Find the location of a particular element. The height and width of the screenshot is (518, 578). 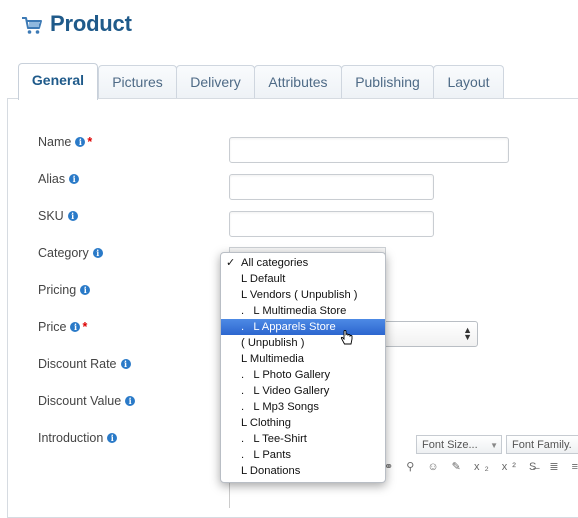

cart-icon is located at coordinates (32, 25).